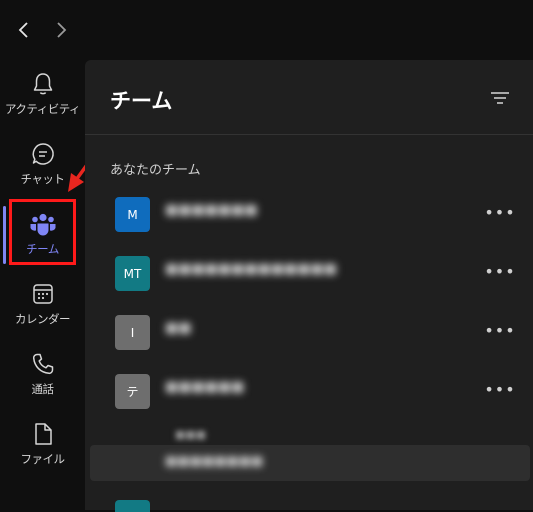 The image size is (533, 512). What do you see at coordinates (309, 335) in the screenshot?
I see `team-row: I ■■ •••` at bounding box center [309, 335].